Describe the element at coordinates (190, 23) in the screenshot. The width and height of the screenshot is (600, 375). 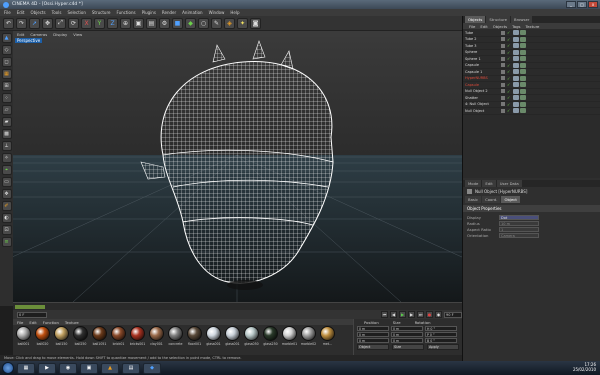
I see `hypernurbs-icon: ◆` at that location.